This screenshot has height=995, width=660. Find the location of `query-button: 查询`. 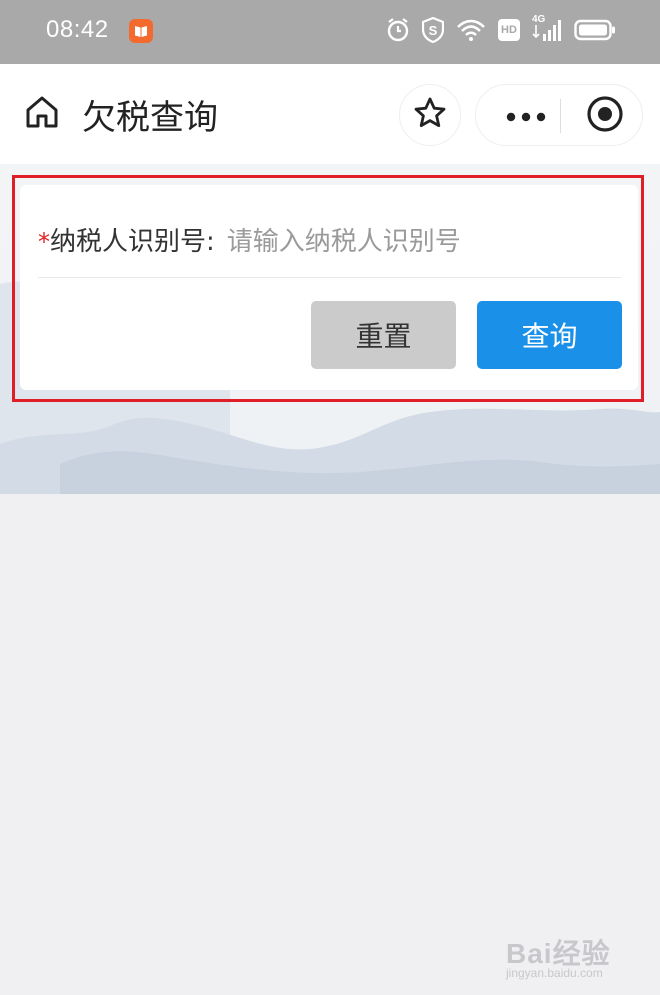

query-button: 查询 is located at coordinates (549, 335).